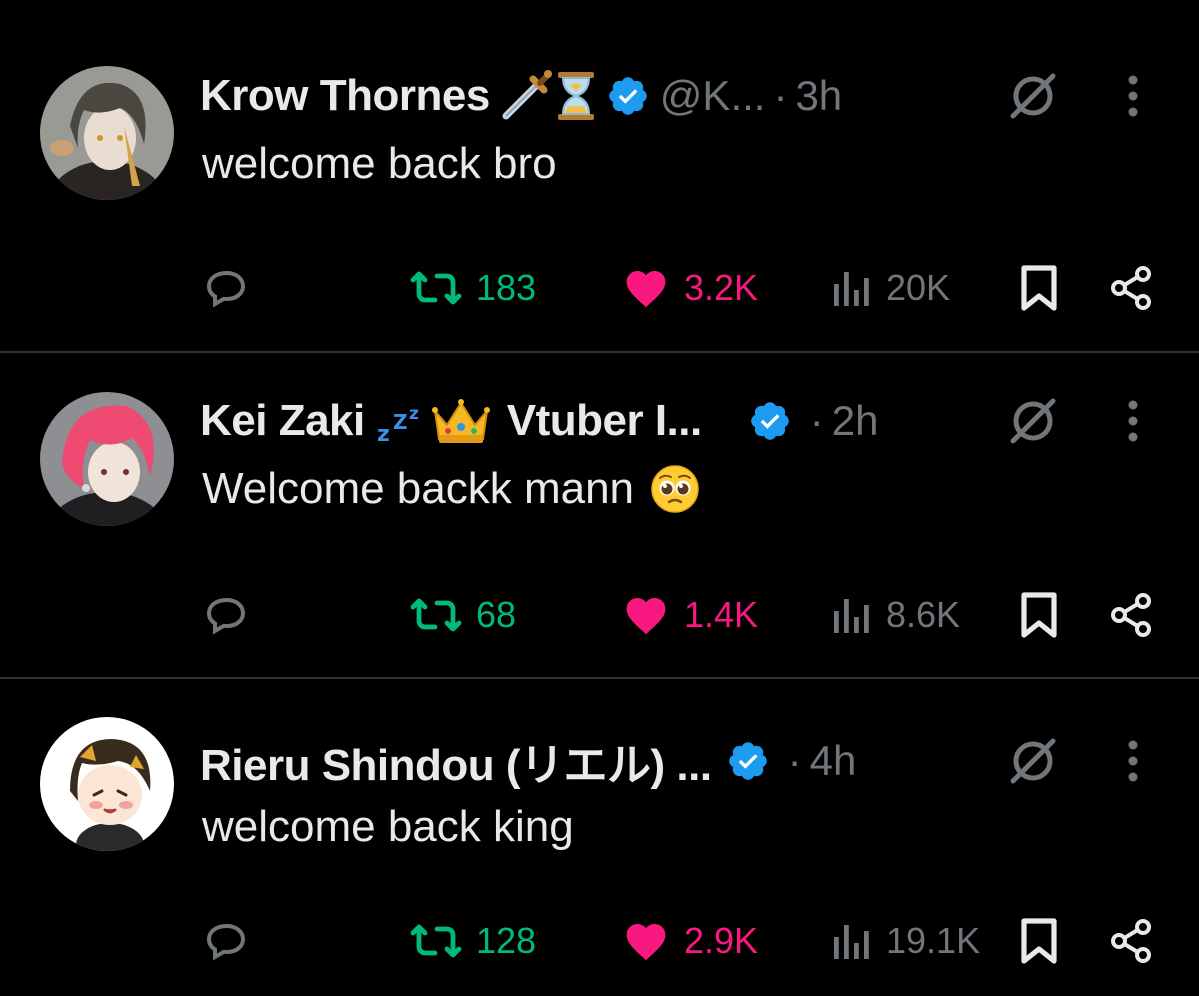 This screenshot has width=1199, height=996. I want to click on views-button: 19.1K, so click(906, 941).